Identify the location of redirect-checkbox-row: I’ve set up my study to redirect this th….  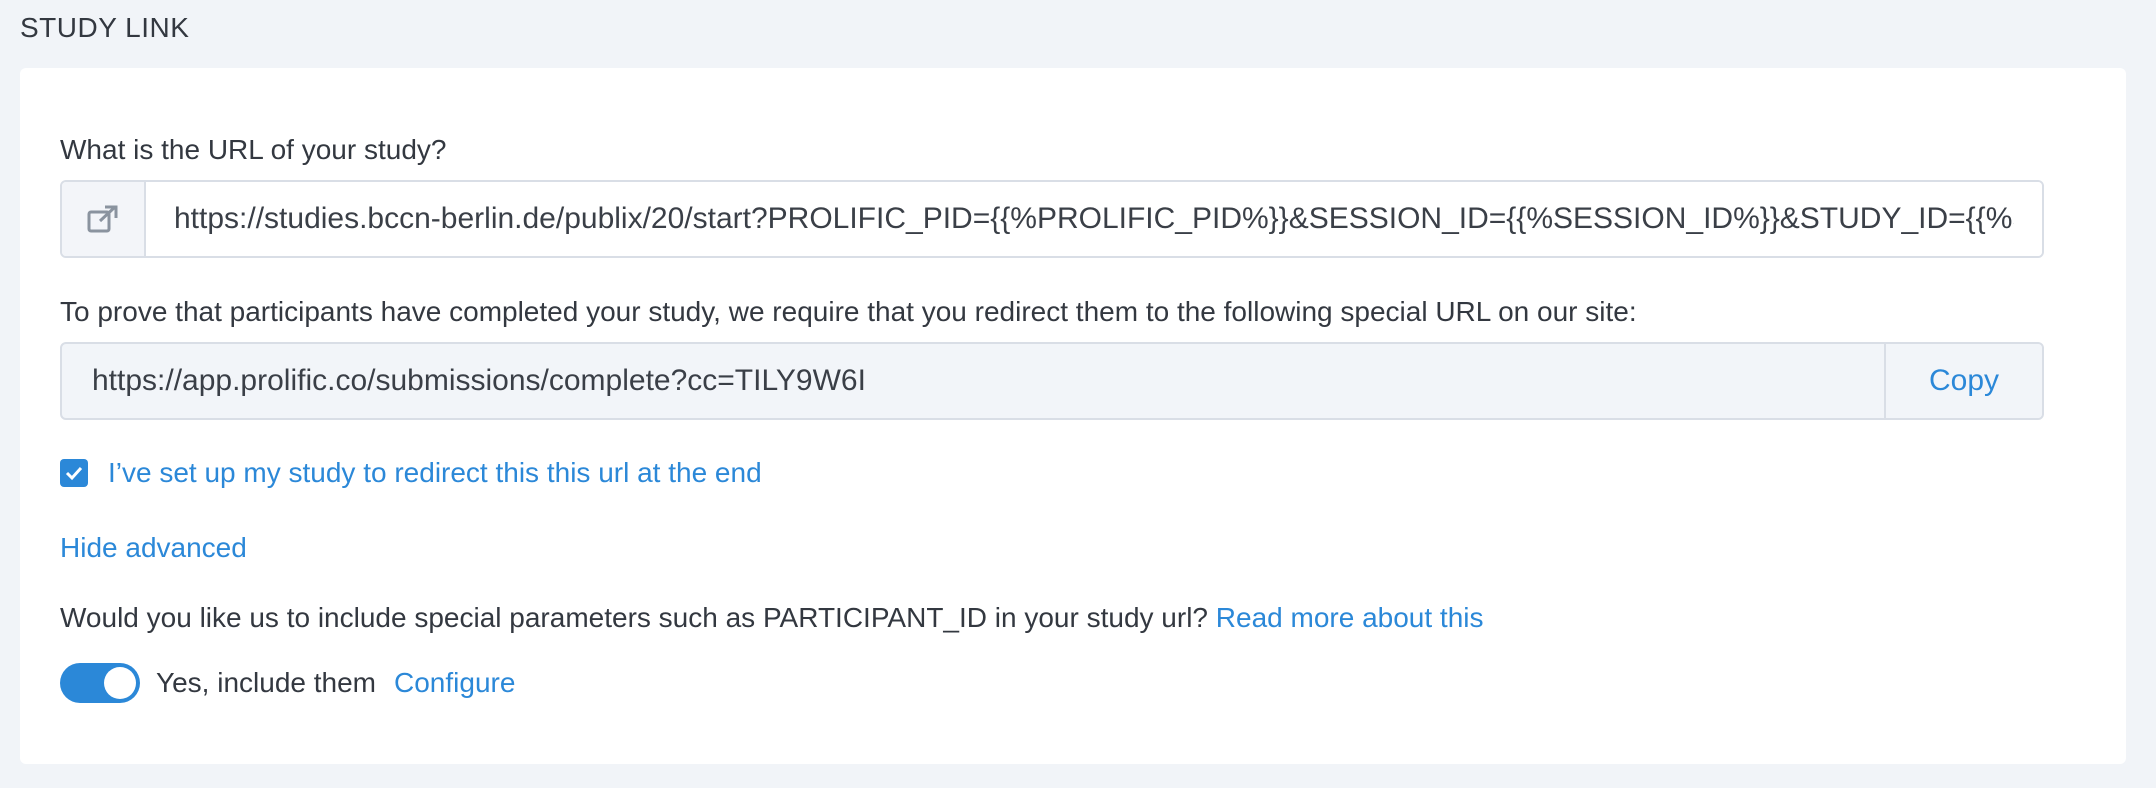
(411, 473).